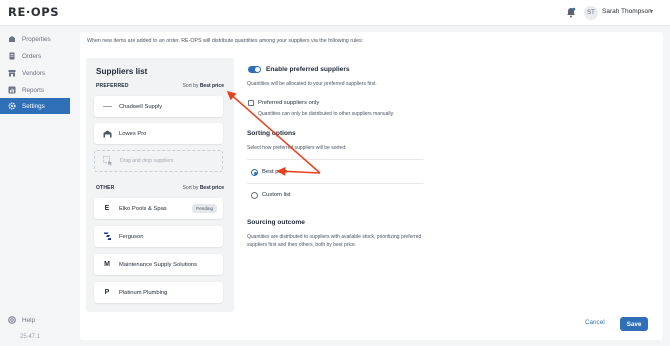 The height and width of the screenshot is (346, 670). I want to click on sidebar-item-label: Reports, so click(33, 90).